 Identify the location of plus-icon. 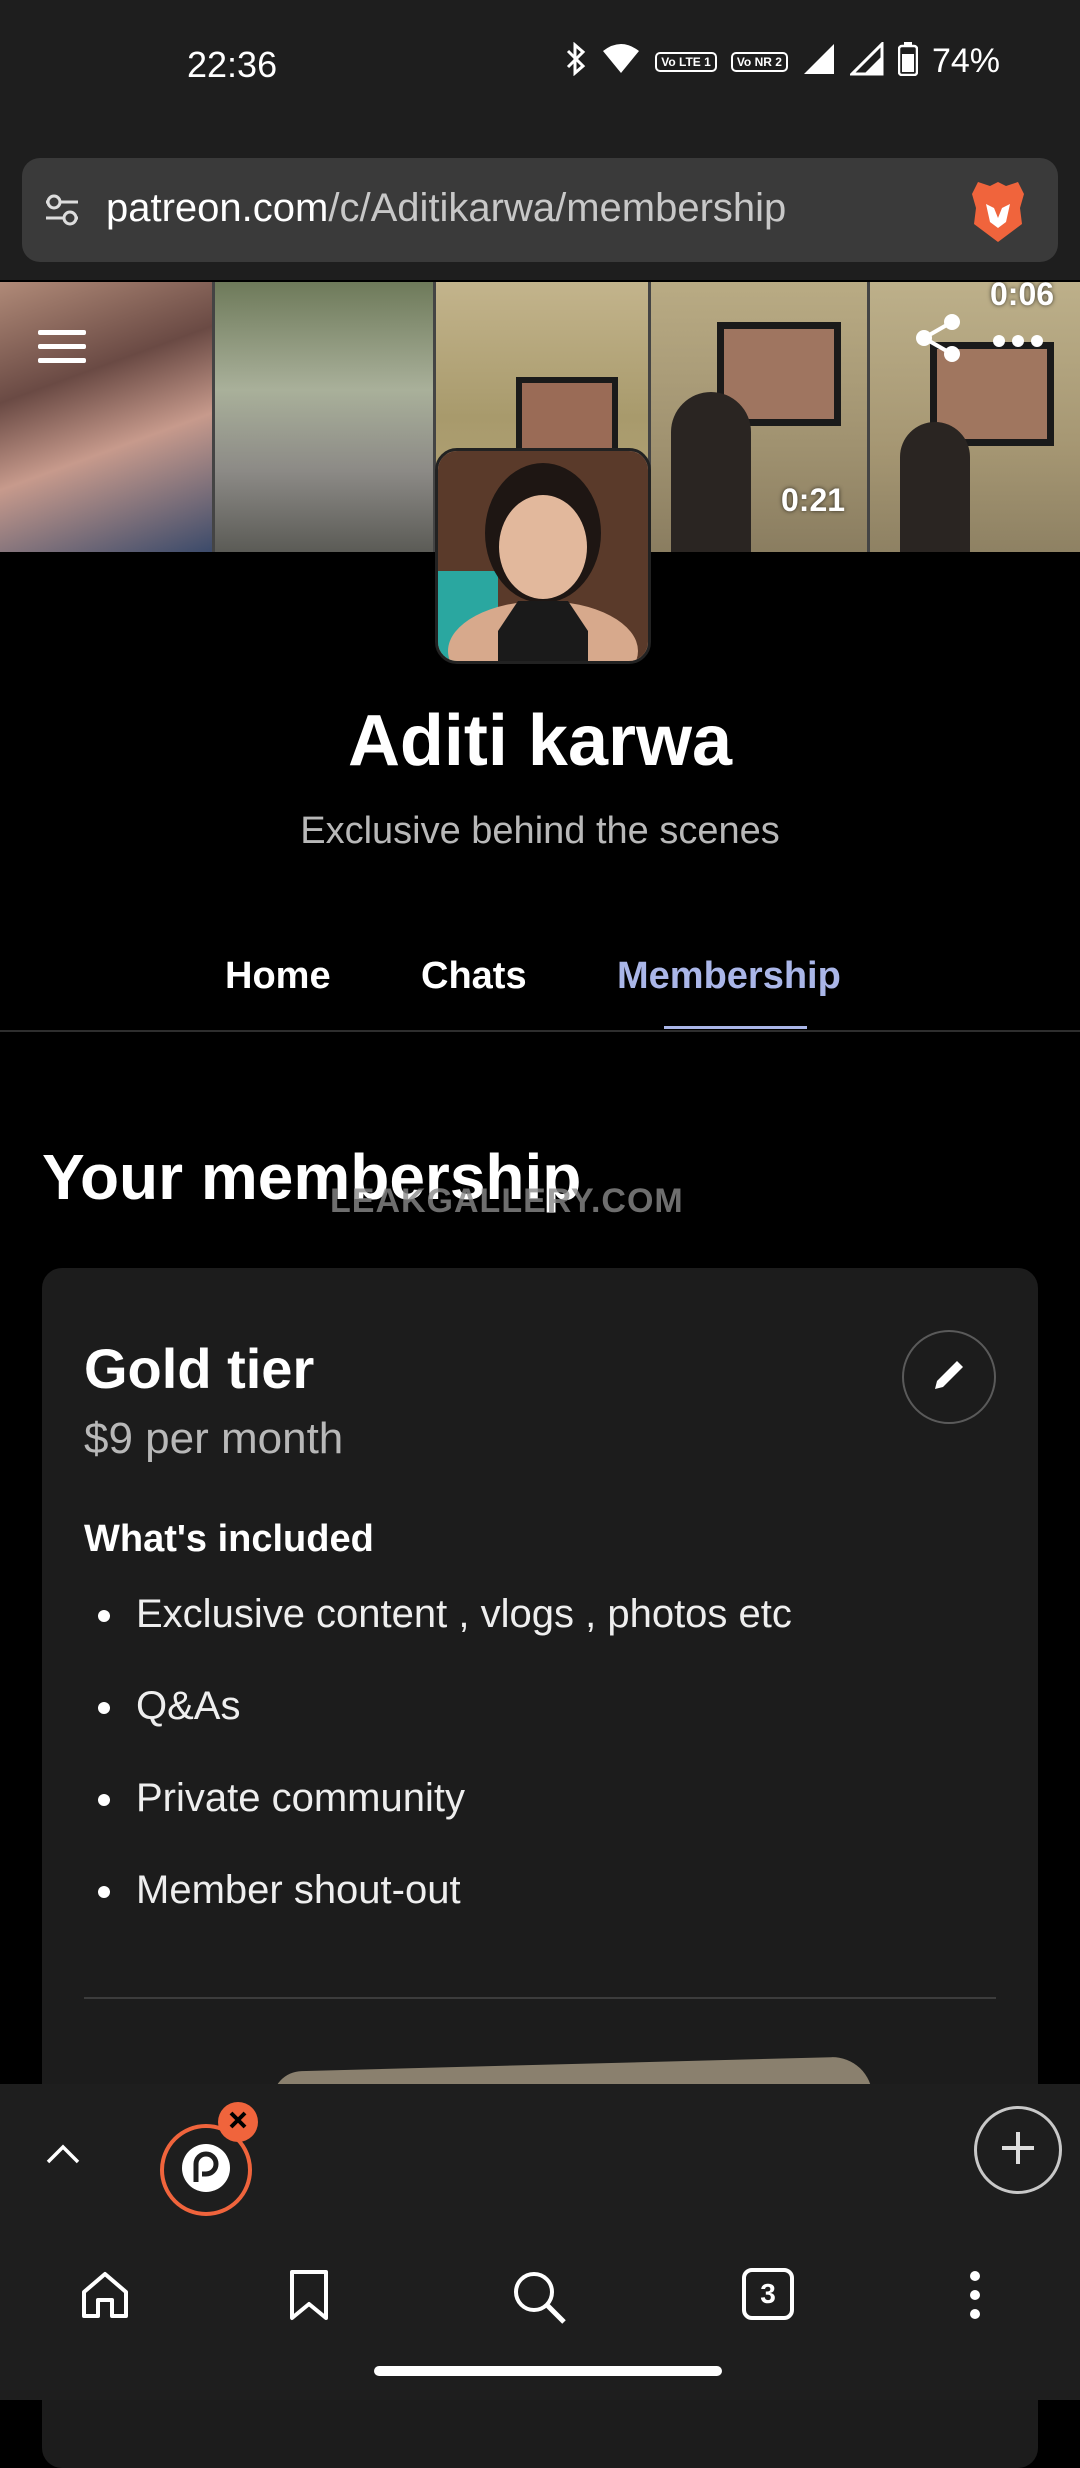
(1018, 2150).